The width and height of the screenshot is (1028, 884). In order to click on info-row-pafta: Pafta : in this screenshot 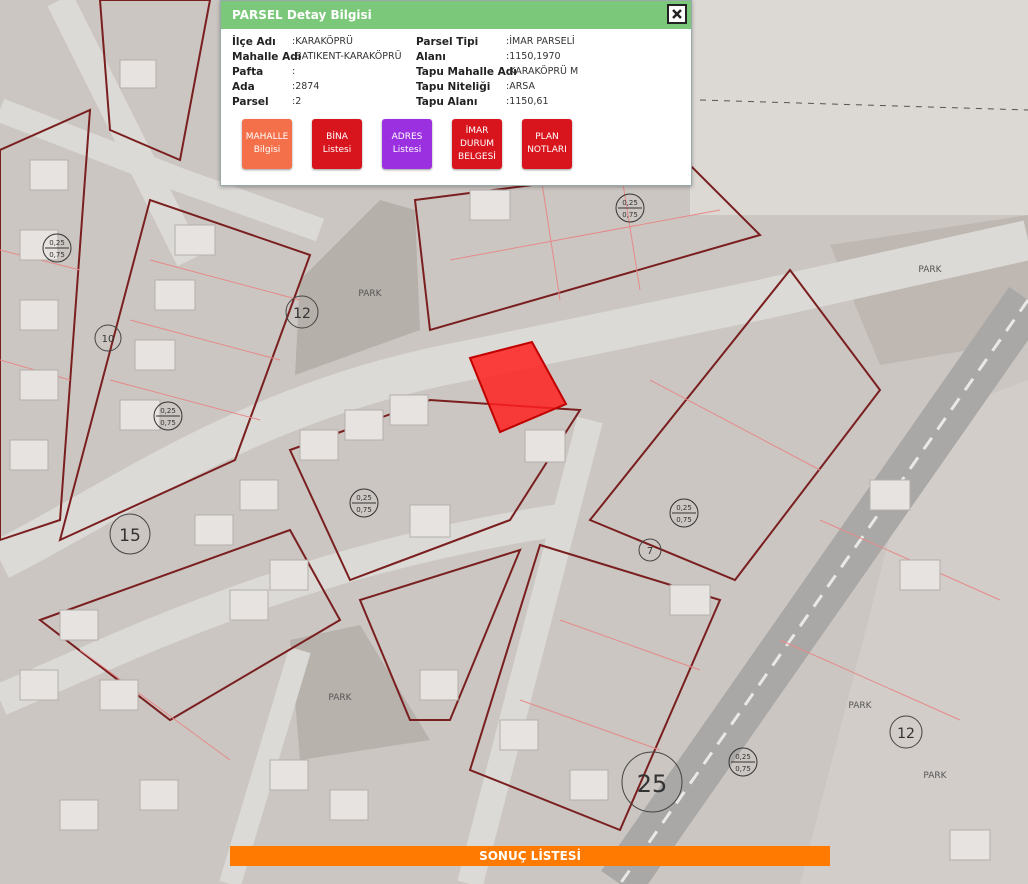, I will do `click(327, 73)`.